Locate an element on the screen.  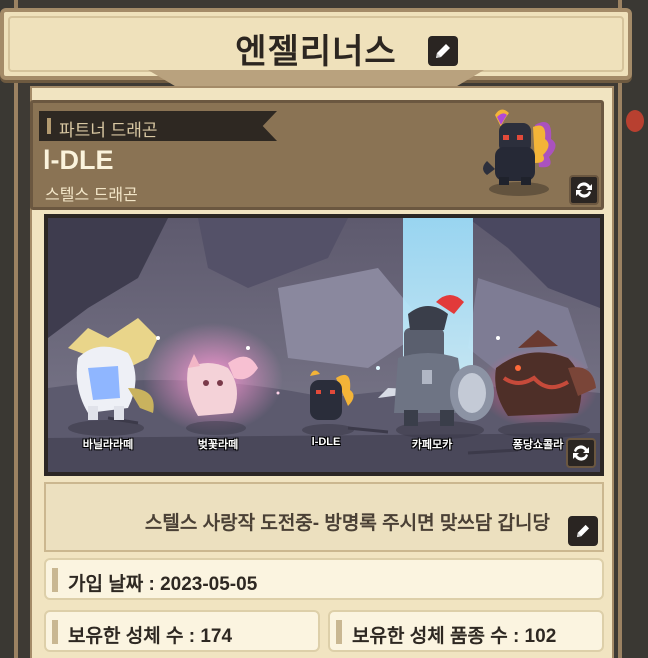
scene-dragon-label: 카페모카 is located at coordinates (432, 445).